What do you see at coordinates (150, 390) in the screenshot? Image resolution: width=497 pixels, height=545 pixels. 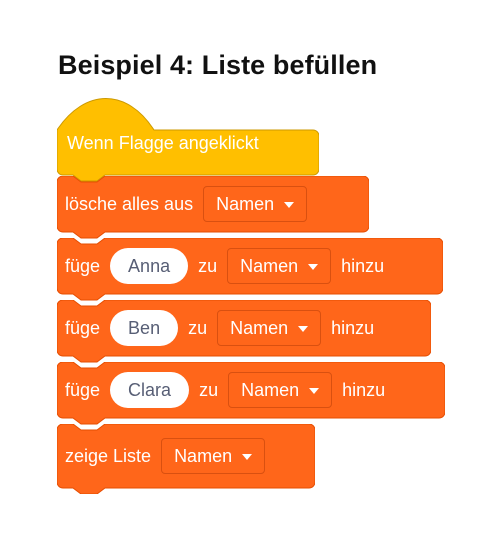 I see `value-input: Clara` at bounding box center [150, 390].